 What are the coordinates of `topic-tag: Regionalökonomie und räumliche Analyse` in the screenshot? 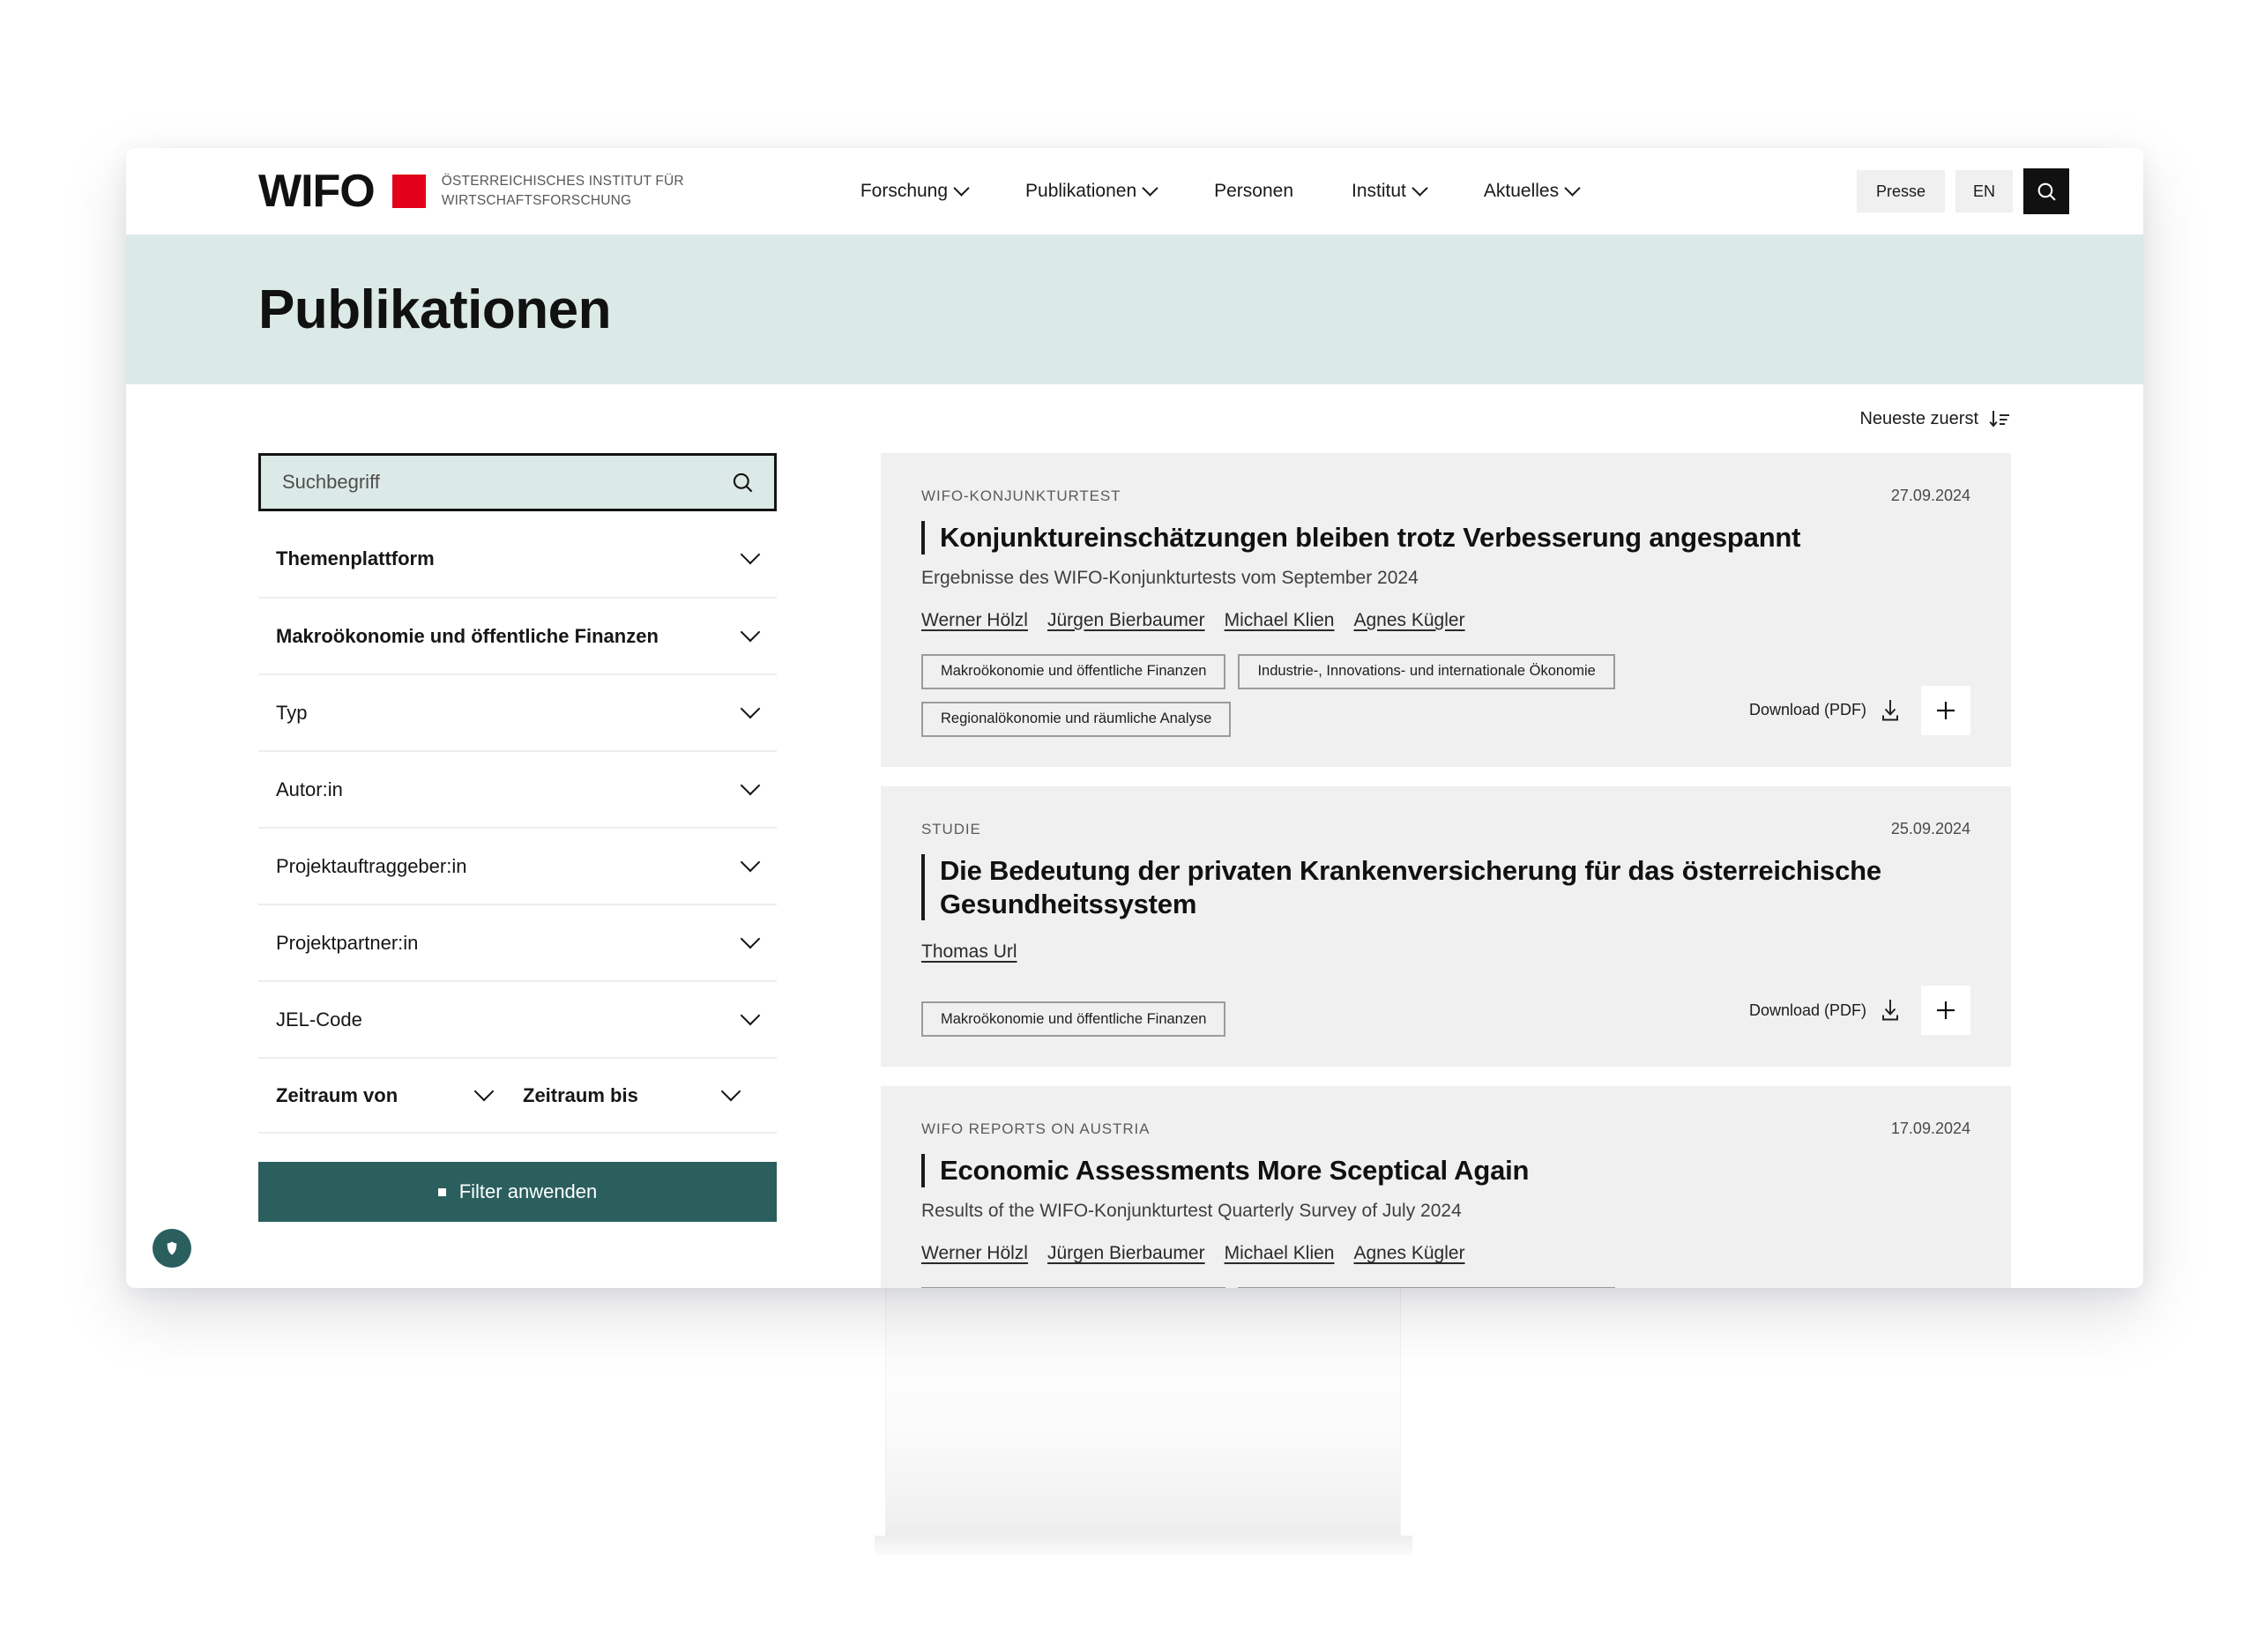 It's located at (1076, 719).